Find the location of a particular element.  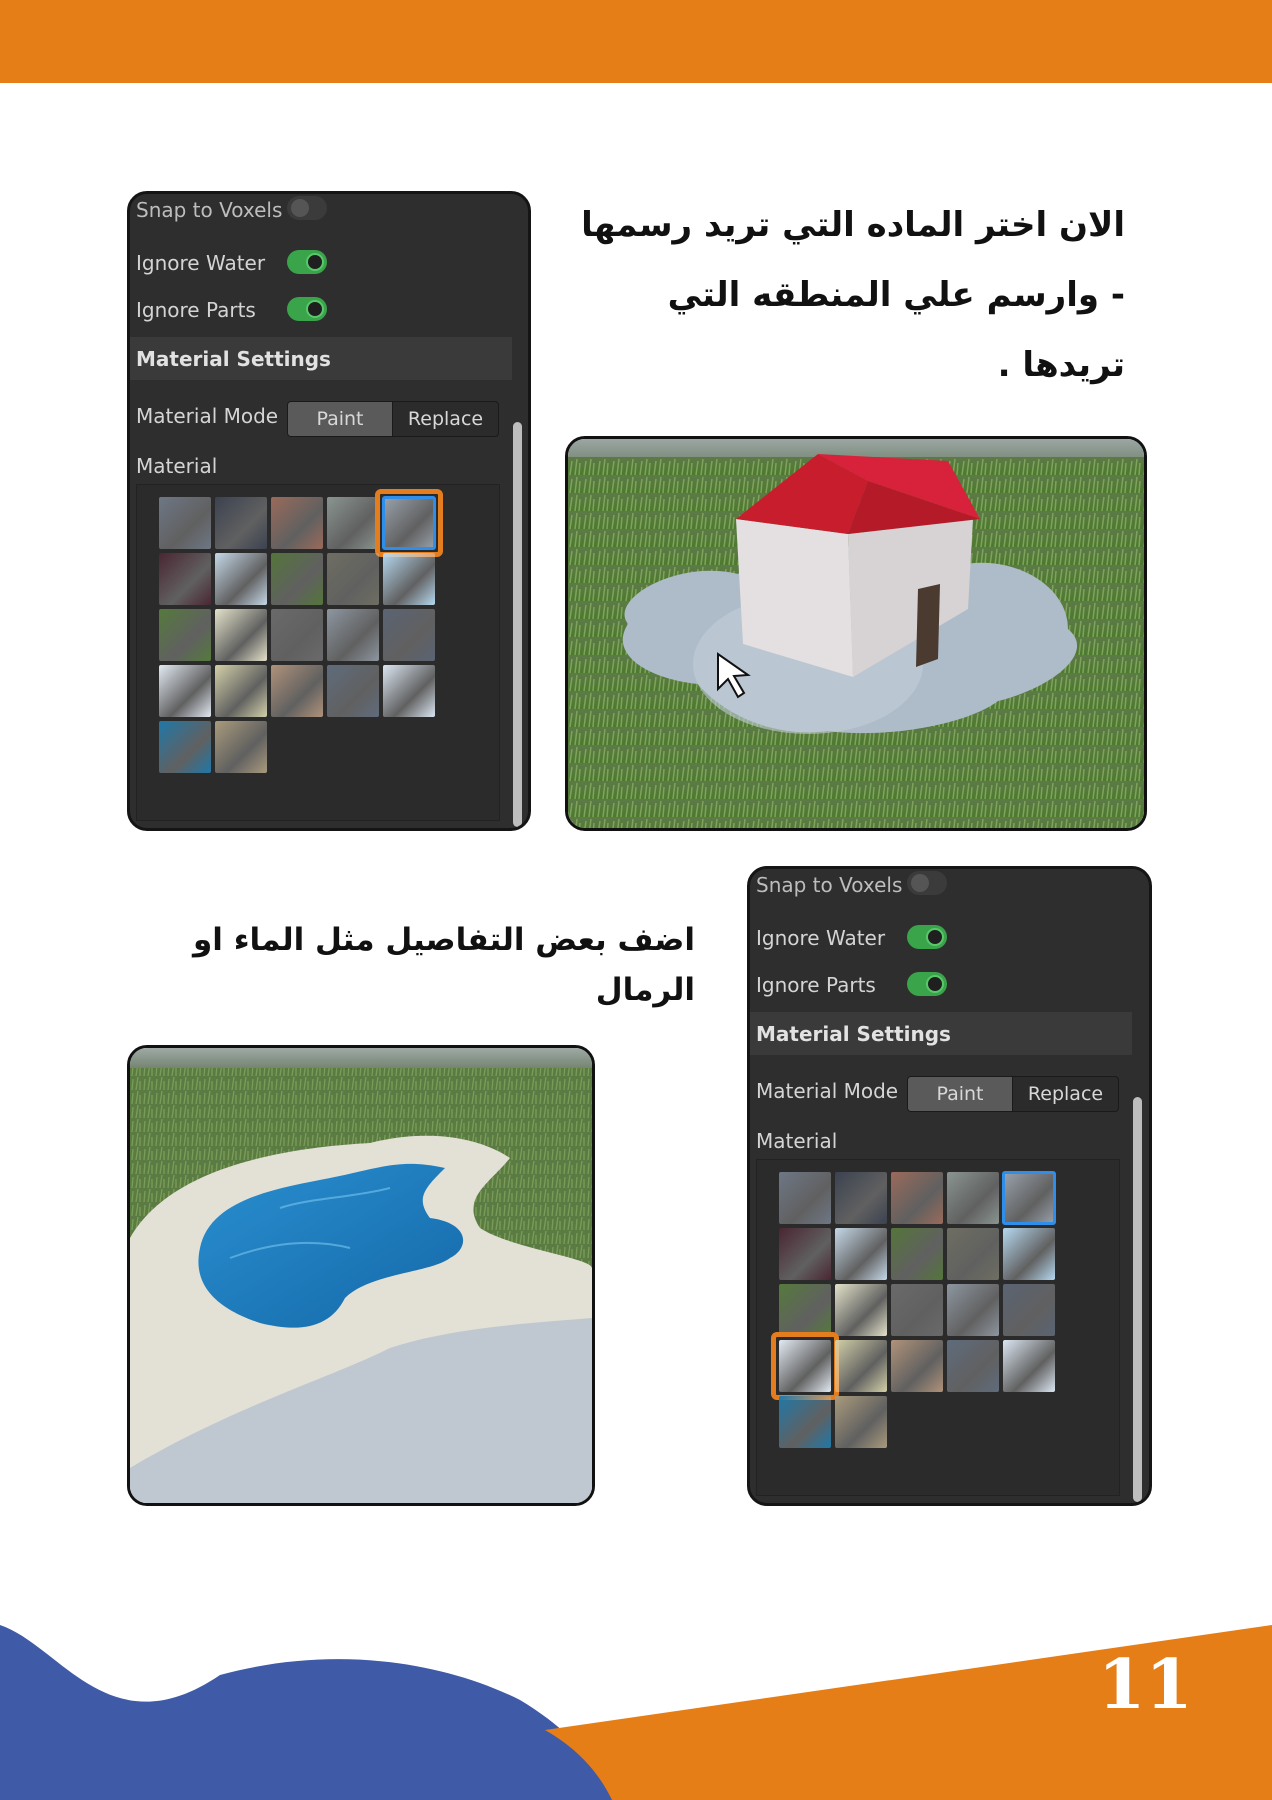

material-swatch-concrete is located at coordinates (1029, 1198).